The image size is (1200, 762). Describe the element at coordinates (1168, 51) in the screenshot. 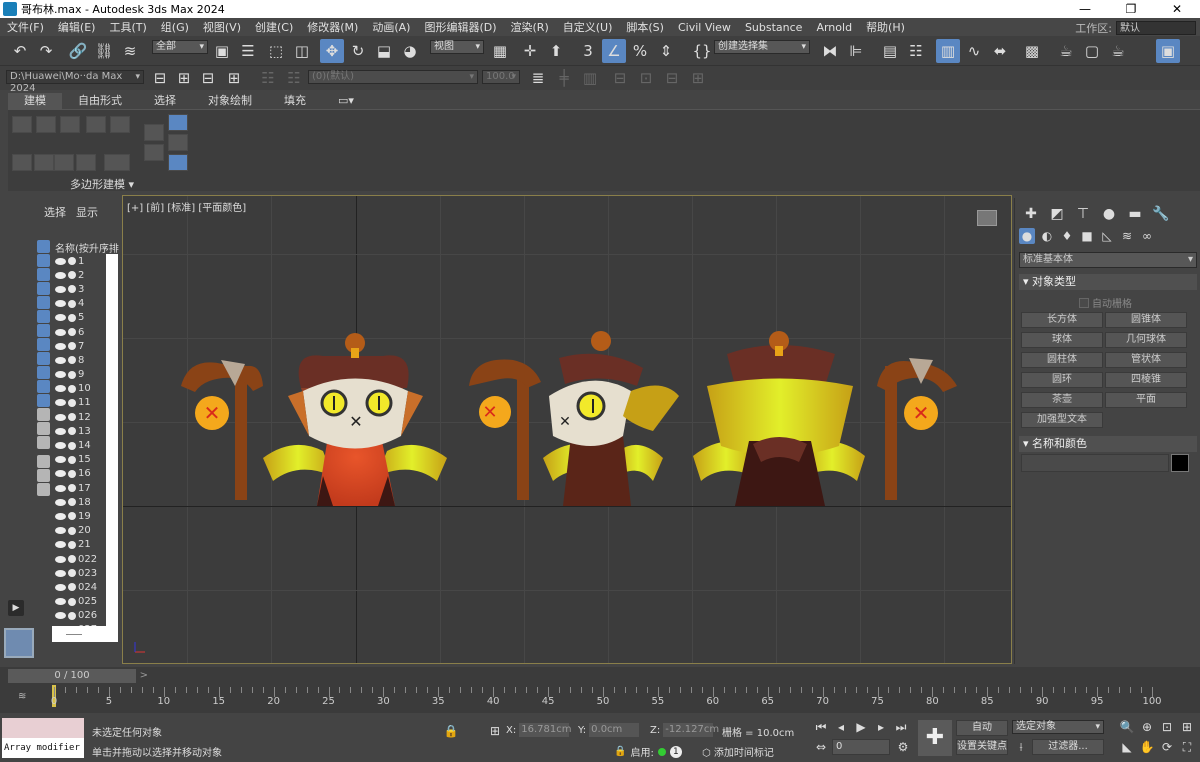

I see `viewport-layout-icon: ▣` at that location.